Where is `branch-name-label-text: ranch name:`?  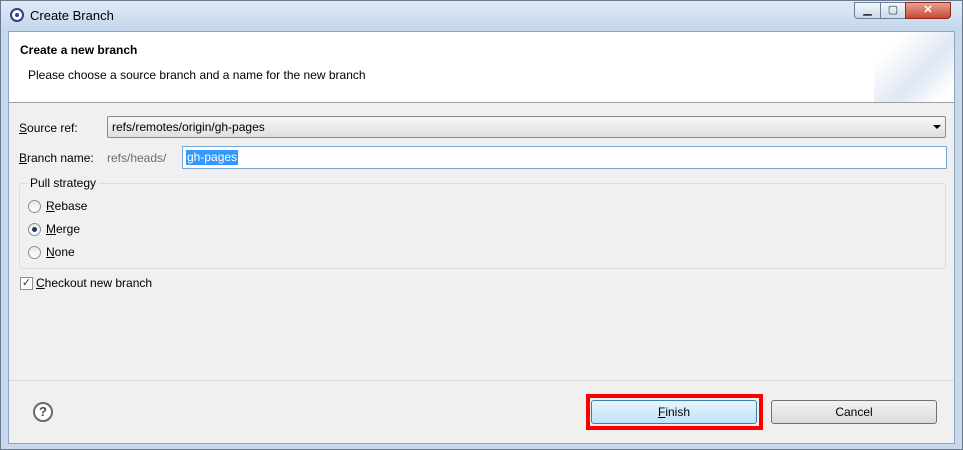
branch-name-label-text: ranch name: is located at coordinates (60, 158).